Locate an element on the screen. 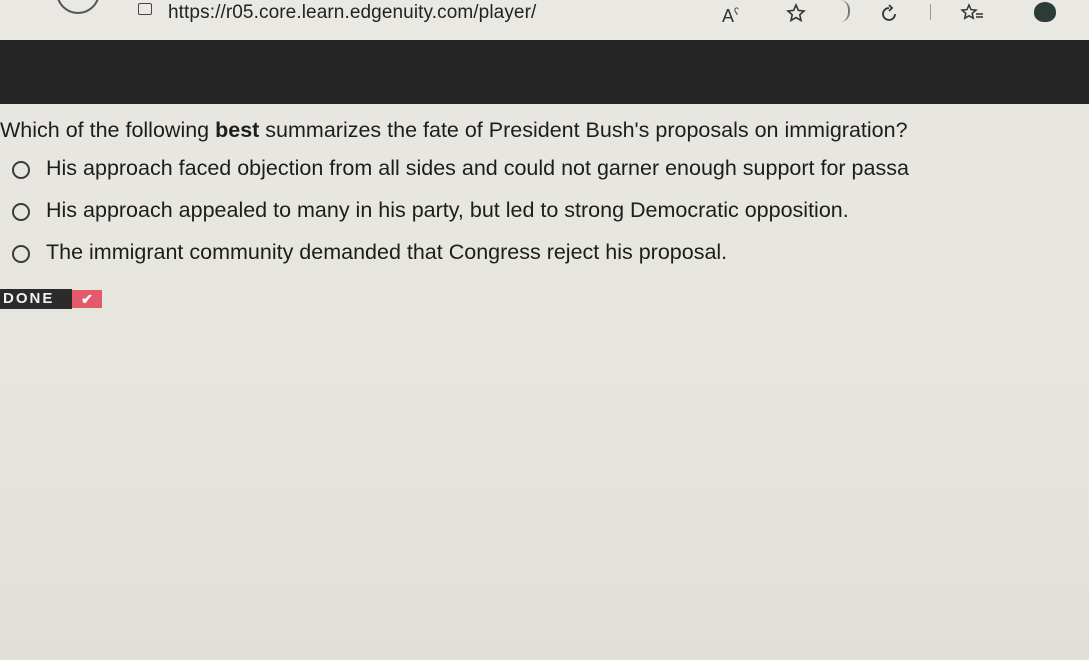 The width and height of the screenshot is (1089, 660). read-aloud-icon: Aʕ is located at coordinates (730, 14).